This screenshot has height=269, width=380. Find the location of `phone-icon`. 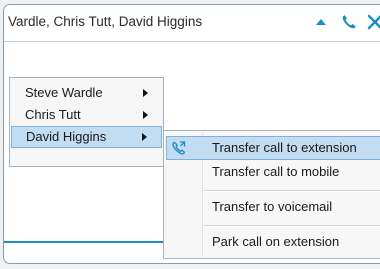

phone-icon is located at coordinates (349, 22).